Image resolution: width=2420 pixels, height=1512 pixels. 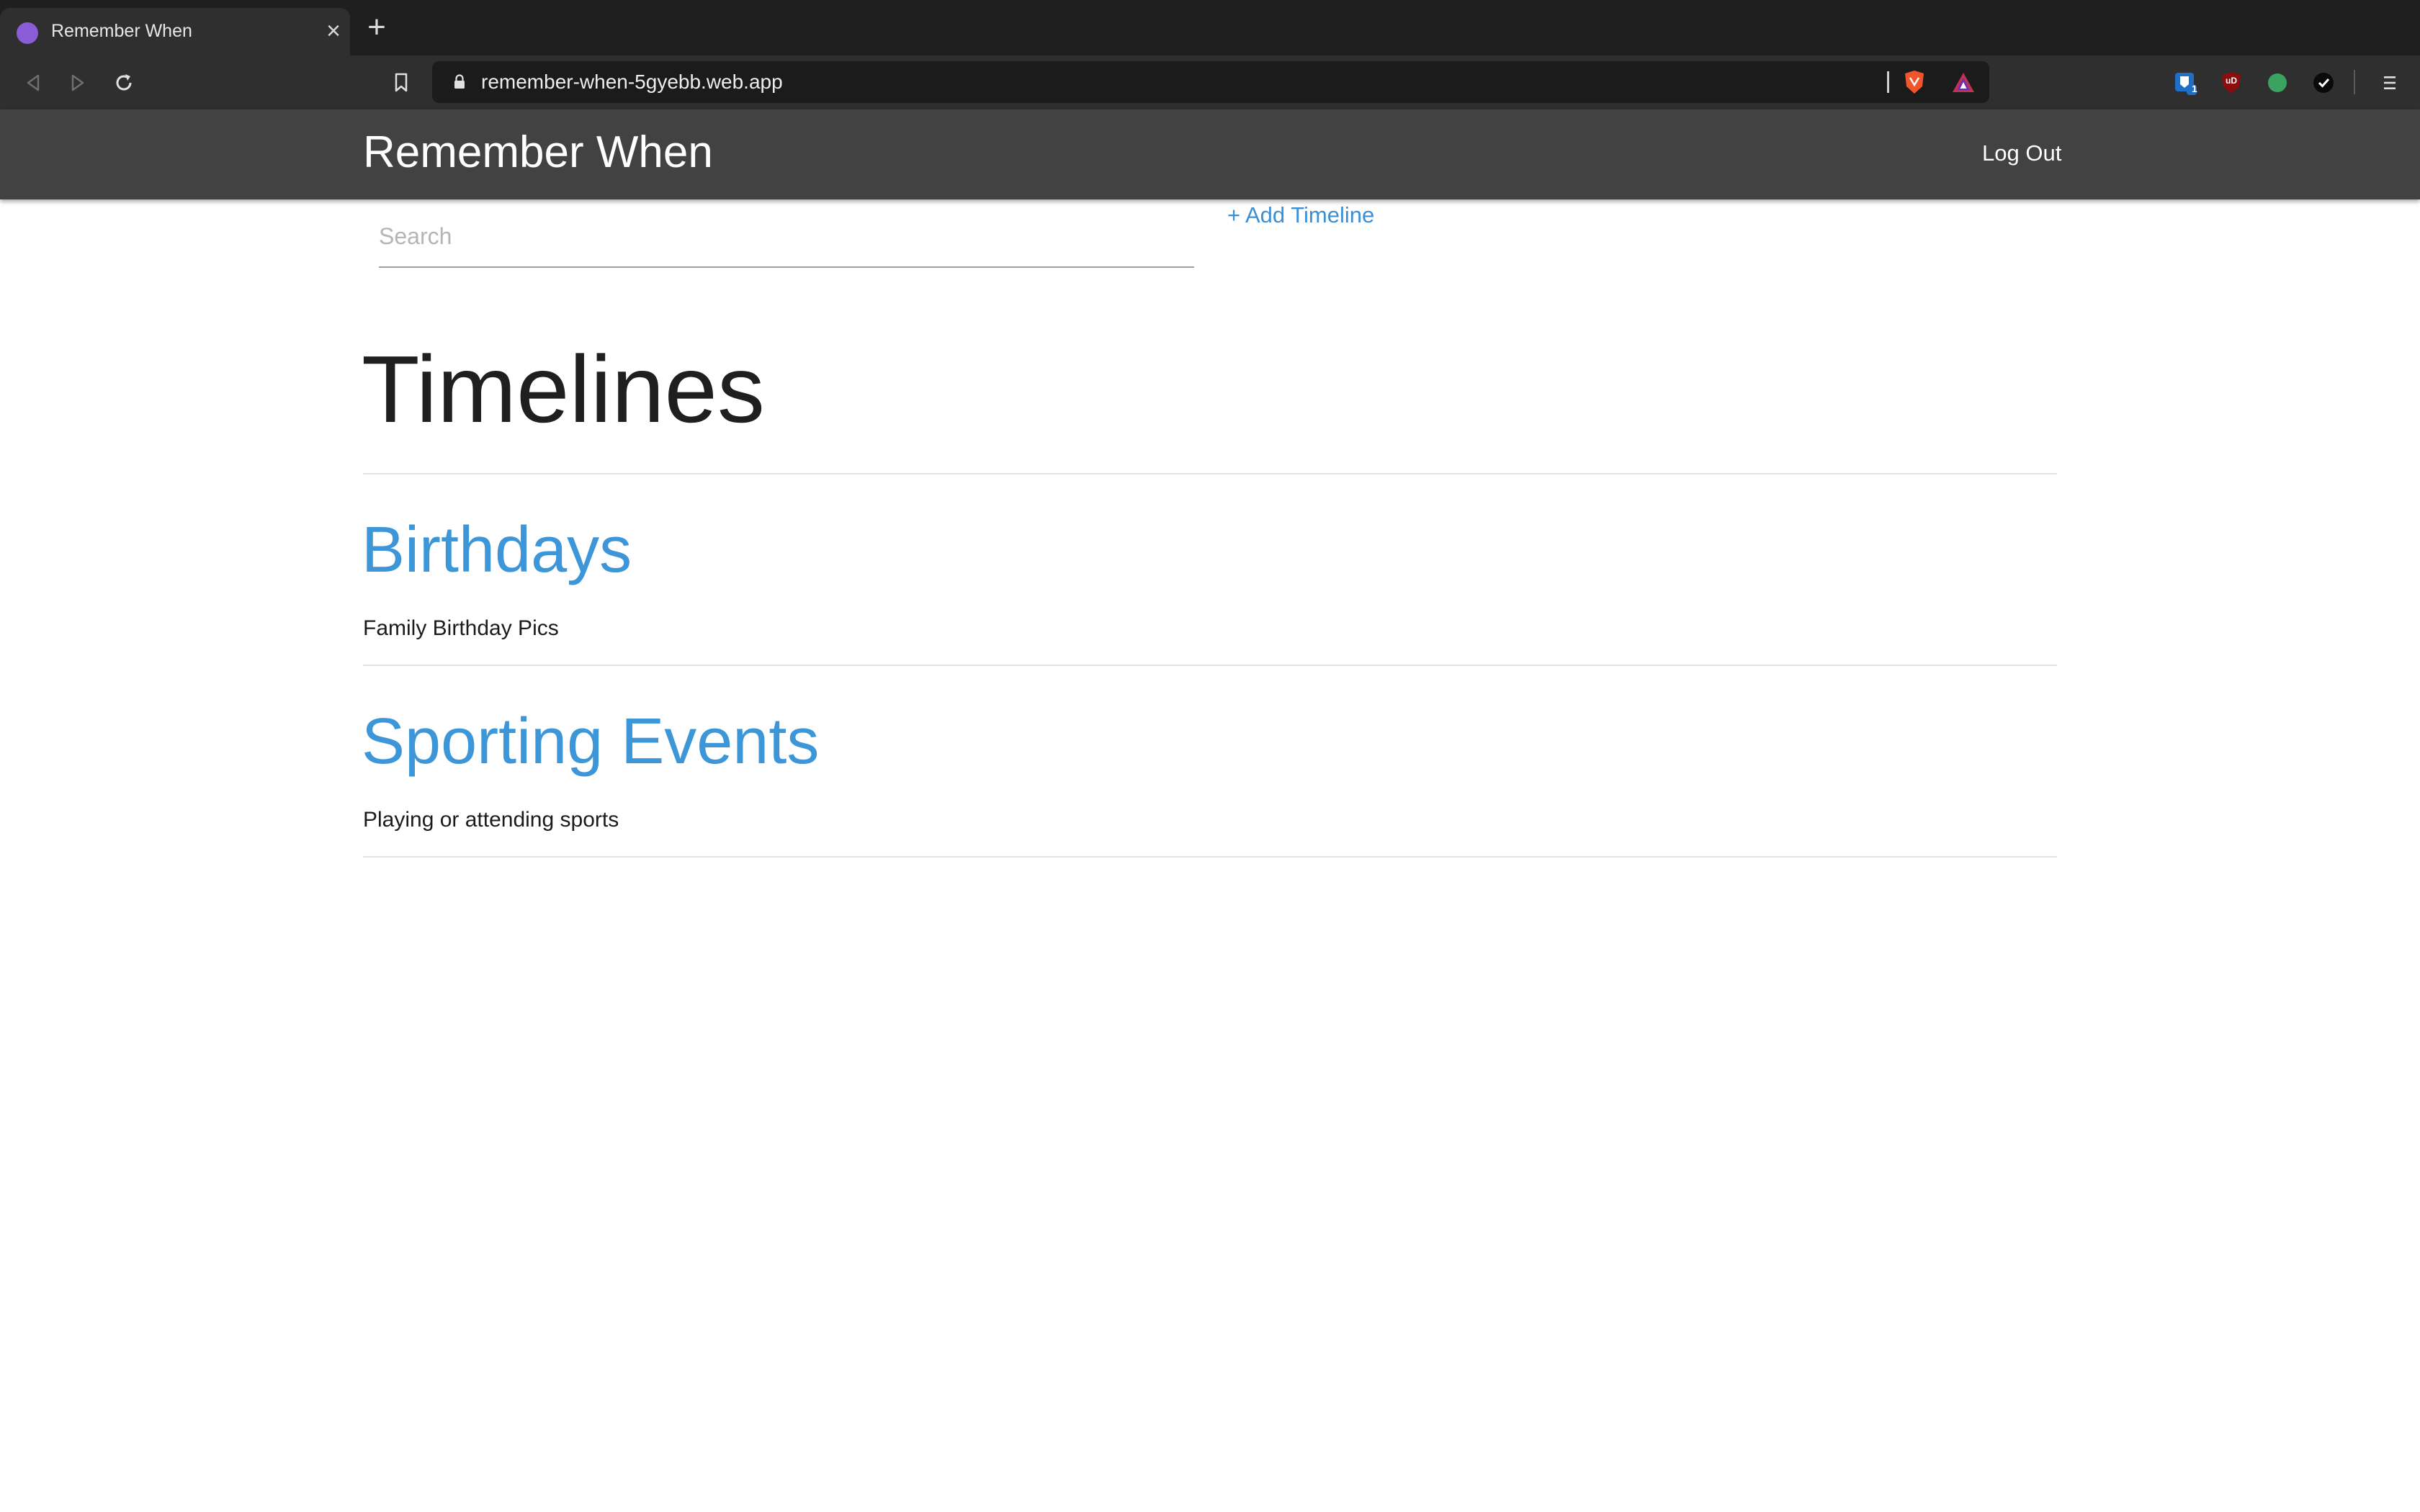 I want to click on extension-shield-check-icon, so click(x=2323, y=82).